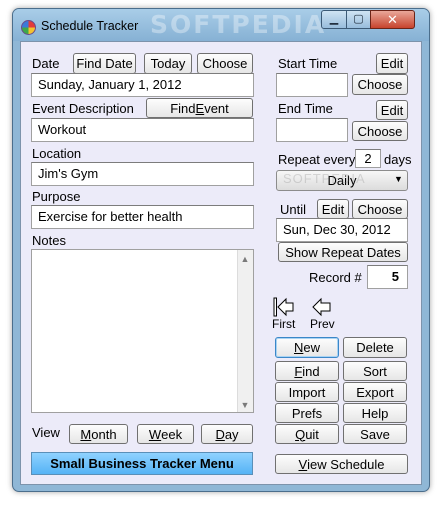 This screenshot has width=448, height=510. What do you see at coordinates (392, 110) in the screenshot?
I see `end-time-edit-button: Edit` at bounding box center [392, 110].